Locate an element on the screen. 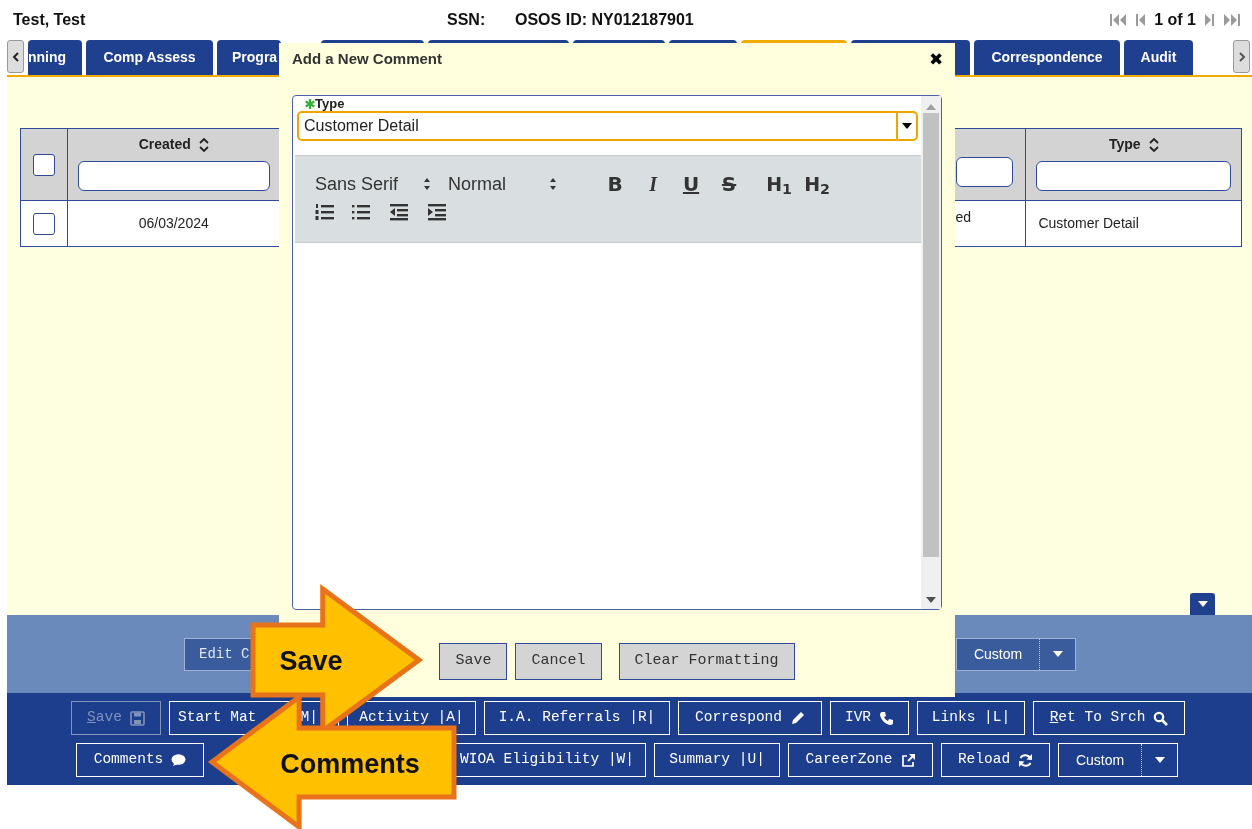 Image resolution: width=1252 pixels, height=829 pixels. tab: Correspondence is located at coordinates (1047, 57).